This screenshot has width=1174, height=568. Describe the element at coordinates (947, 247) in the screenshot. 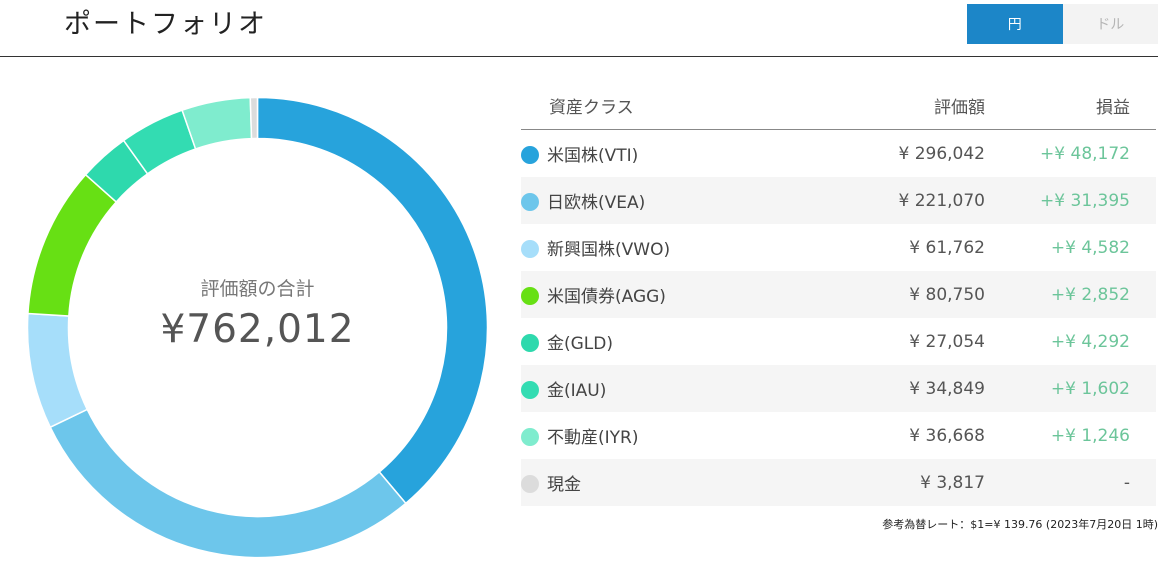

I see `asset-value: ¥ 61,762` at that location.